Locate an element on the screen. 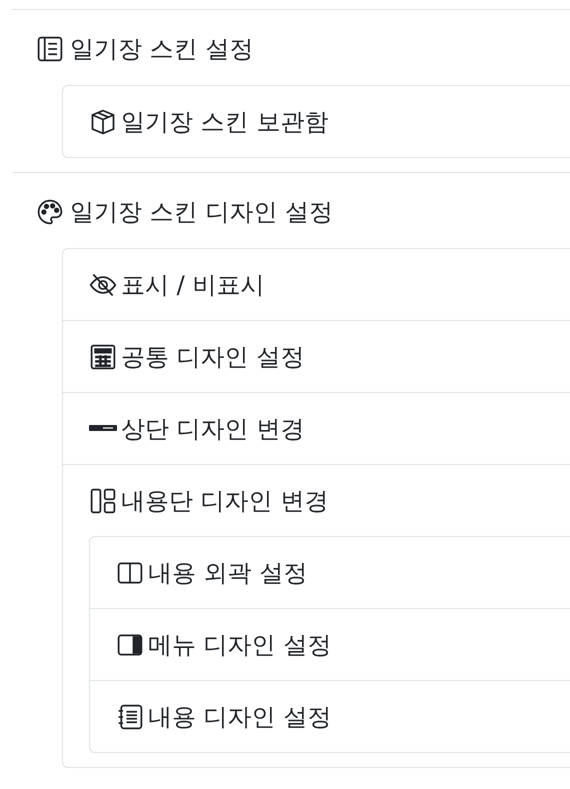 Image resolution: width=570 pixels, height=789 pixels. menu-item: 공통 디자인 설정 is located at coordinates (316, 356).